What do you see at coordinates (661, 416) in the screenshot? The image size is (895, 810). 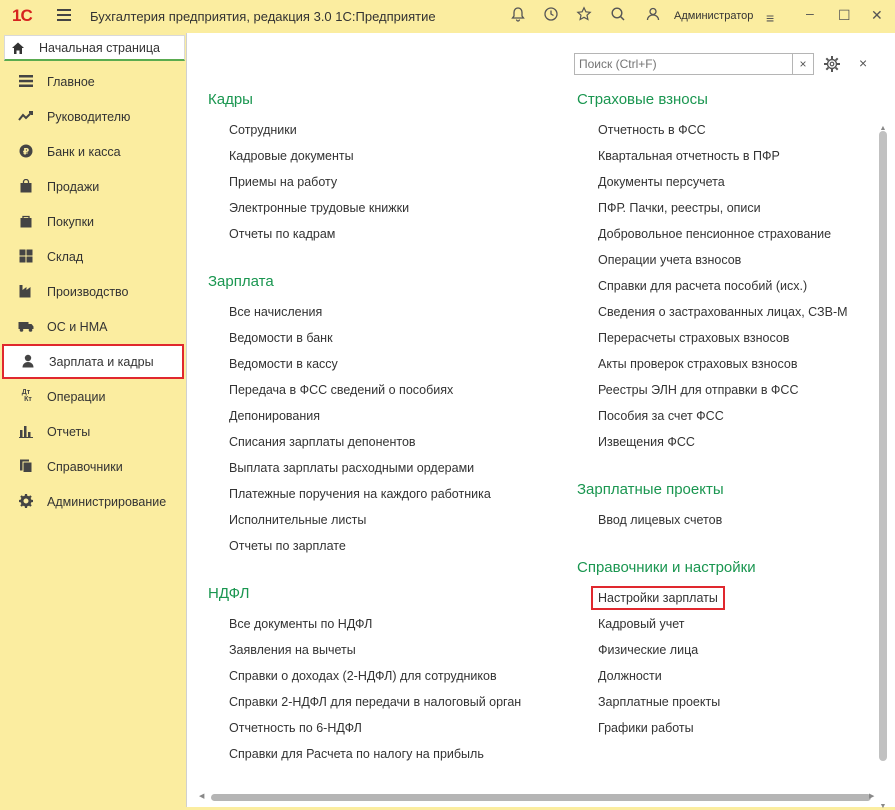 I see `link-fss-benefits-paid: Пособия за счет ФСС` at bounding box center [661, 416].